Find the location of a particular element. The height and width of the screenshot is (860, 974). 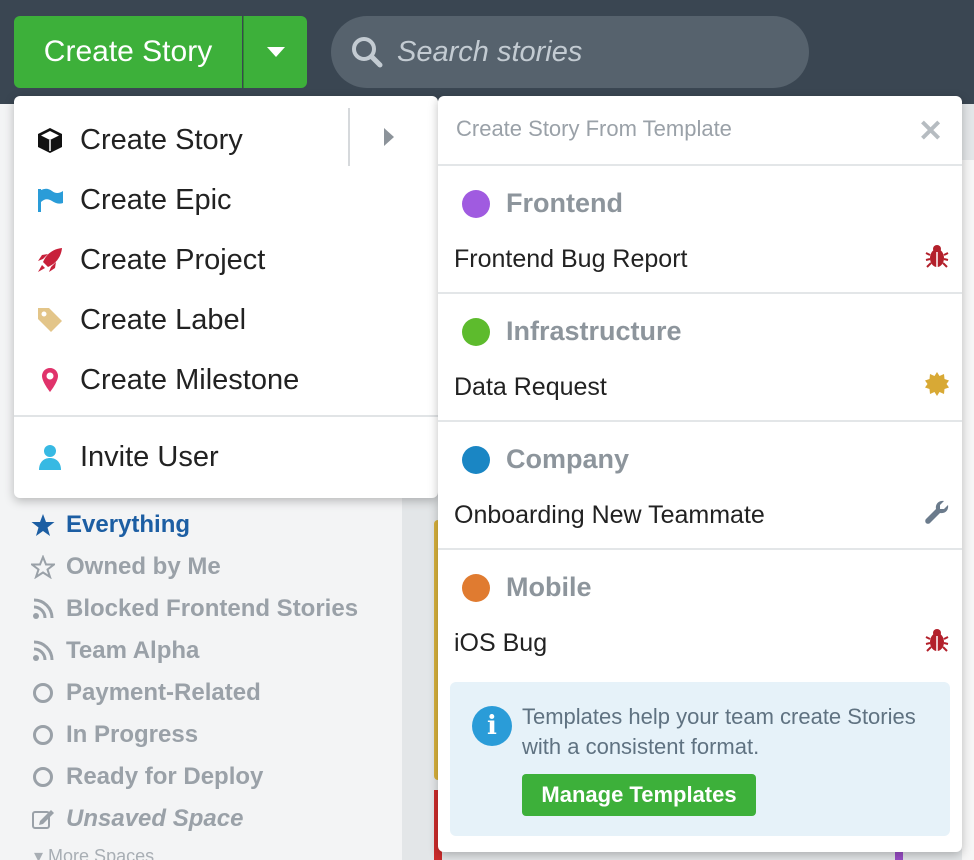

search-input is located at coordinates (597, 52).